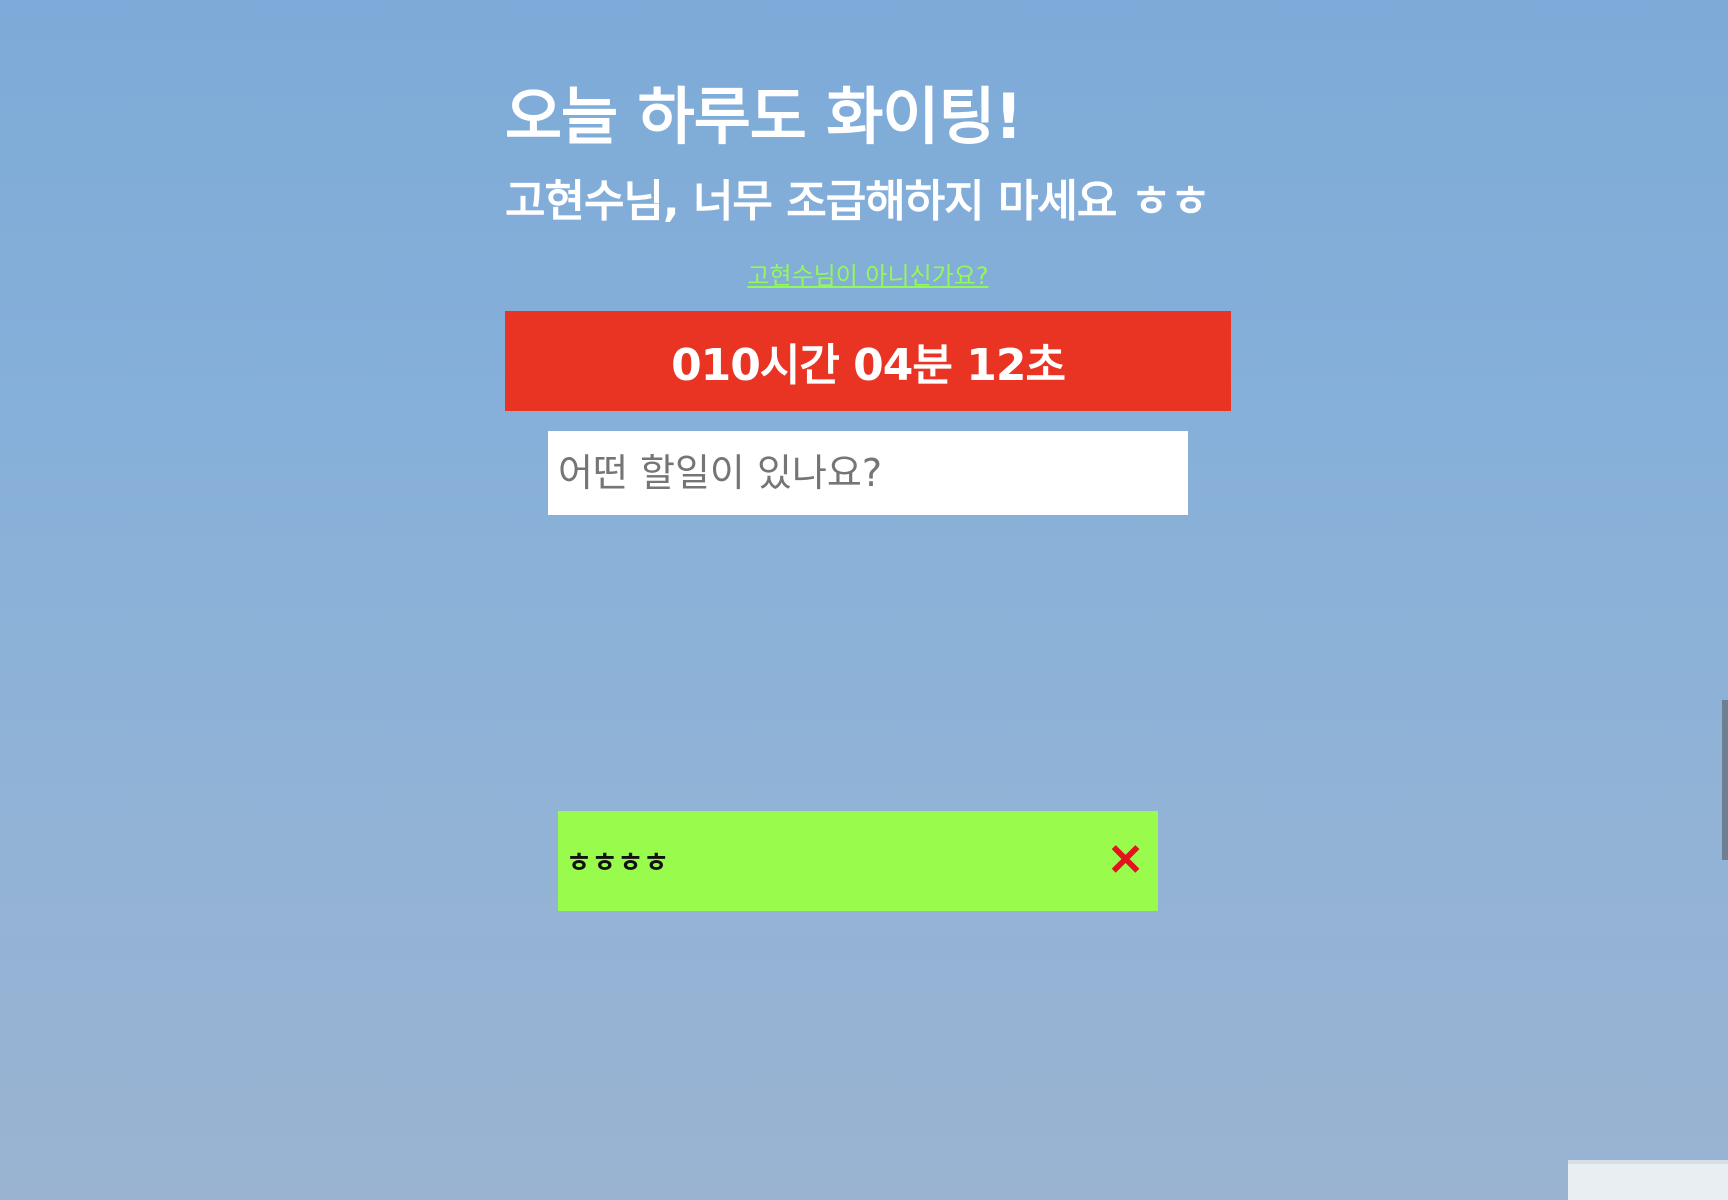  Describe the element at coordinates (868, 361) in the screenshot. I see `clock-display: 010시간 04분 12초` at that location.